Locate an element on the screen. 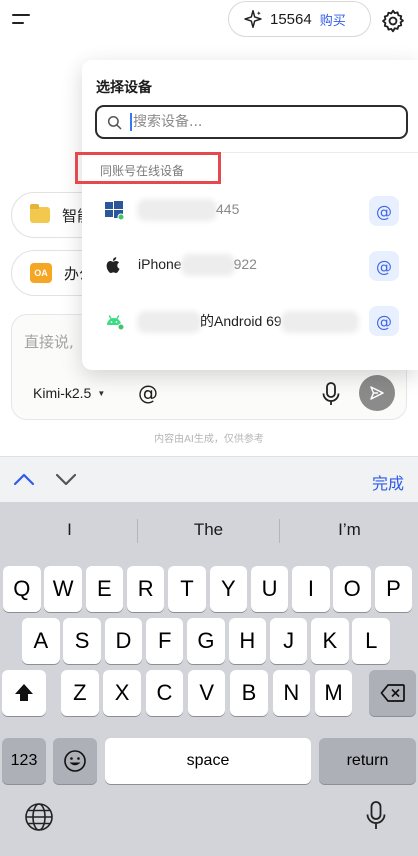 This screenshot has width=418, height=856. annotation-highlight-box is located at coordinates (148, 168).